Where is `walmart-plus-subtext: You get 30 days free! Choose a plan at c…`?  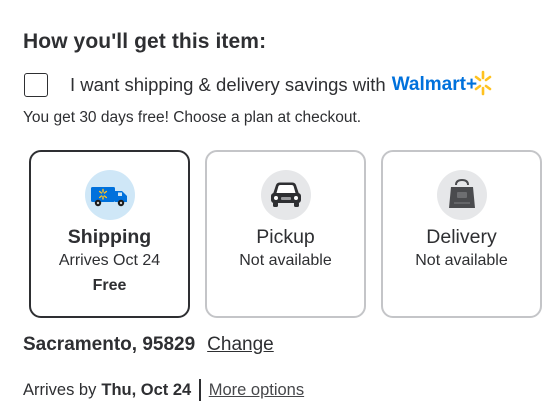
walmart-plus-subtext: You get 30 days free! Choose a plan at c… is located at coordinates (192, 117).